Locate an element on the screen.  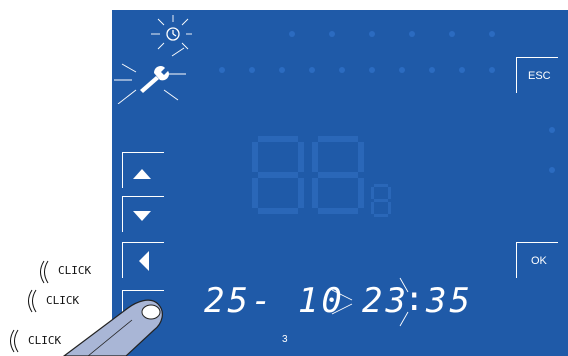
down-button is located at coordinates (143, 214).